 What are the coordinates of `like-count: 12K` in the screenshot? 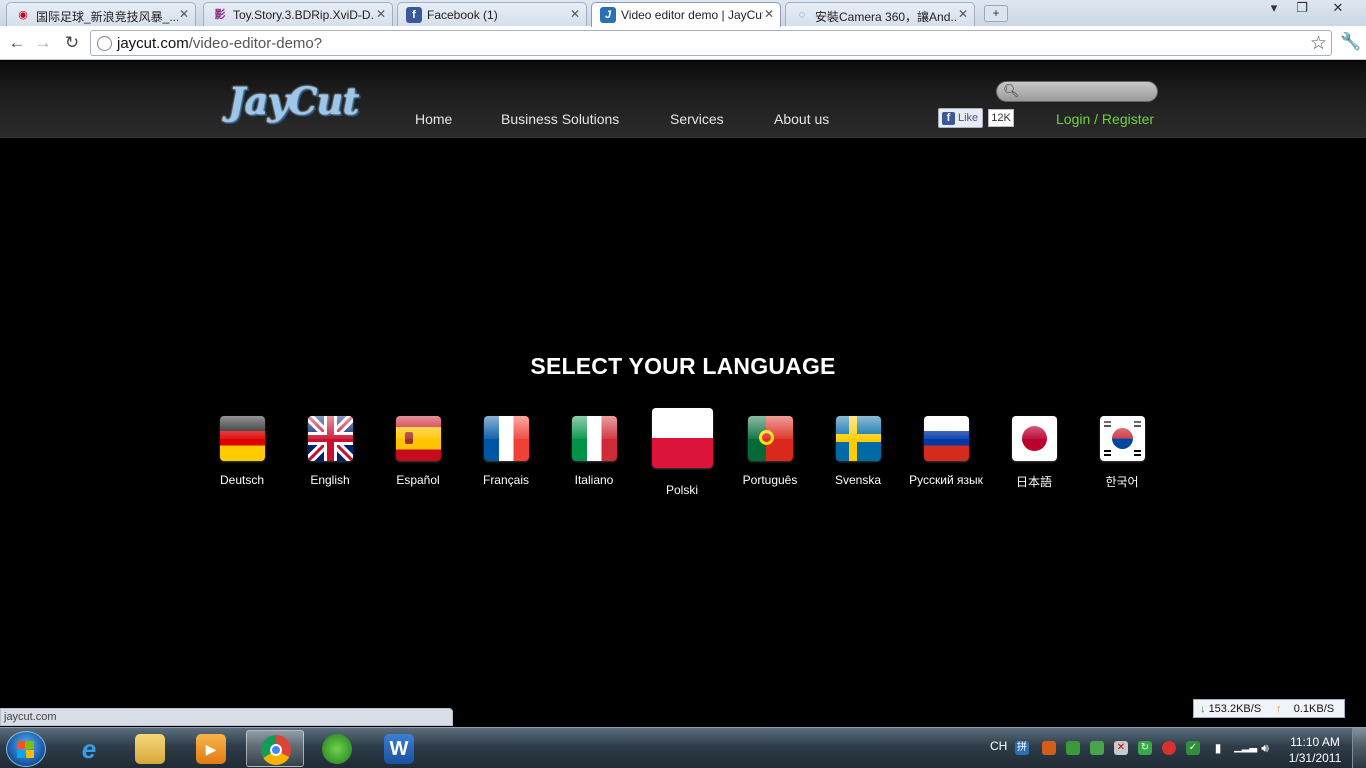 It's located at (1001, 118).